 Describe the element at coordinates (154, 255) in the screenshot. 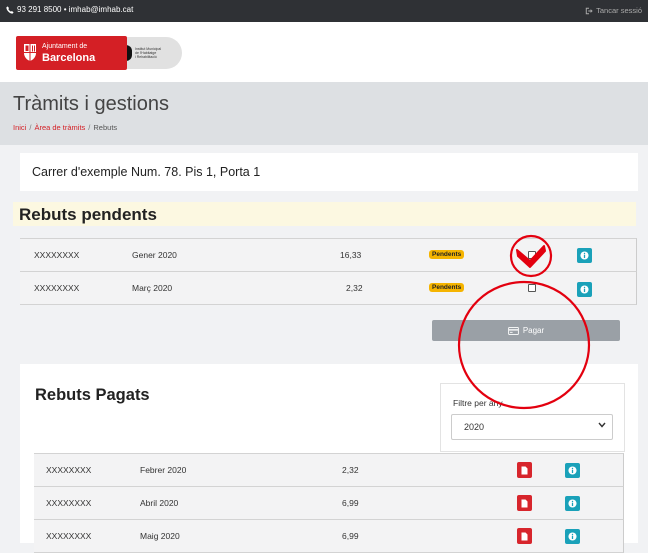

I see `receipt-period: Gener 2020` at that location.